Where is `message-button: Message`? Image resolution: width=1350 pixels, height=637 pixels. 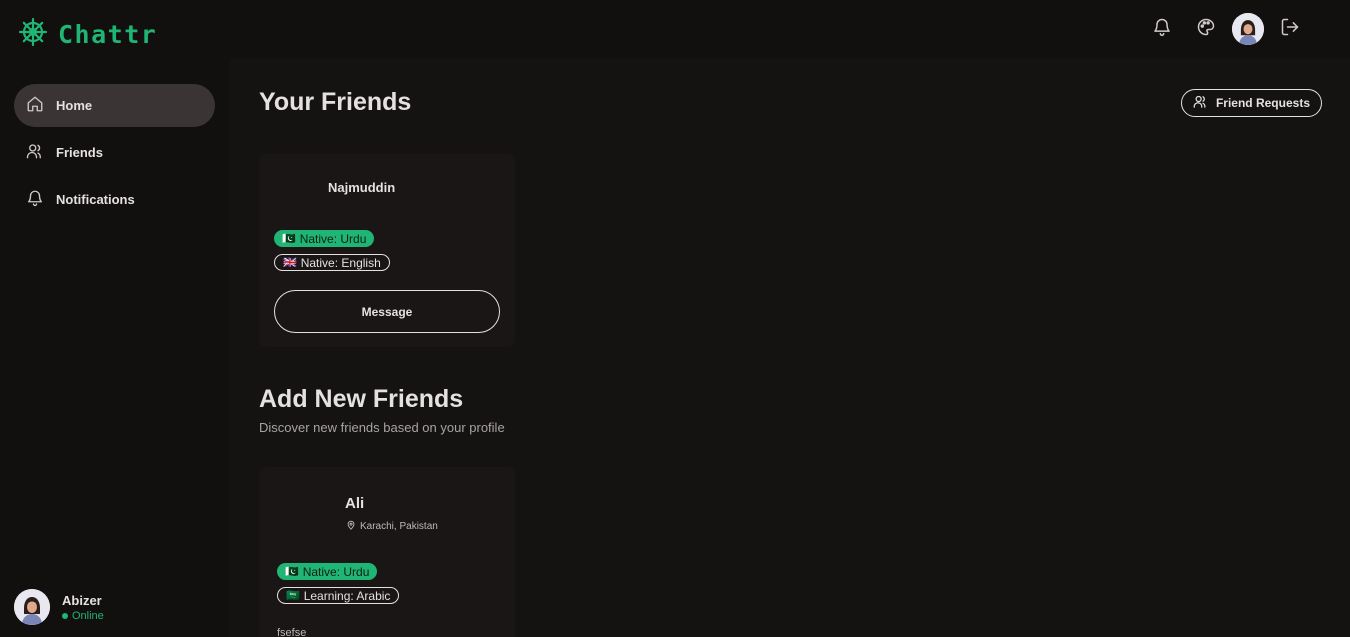
message-button: Message is located at coordinates (387, 311).